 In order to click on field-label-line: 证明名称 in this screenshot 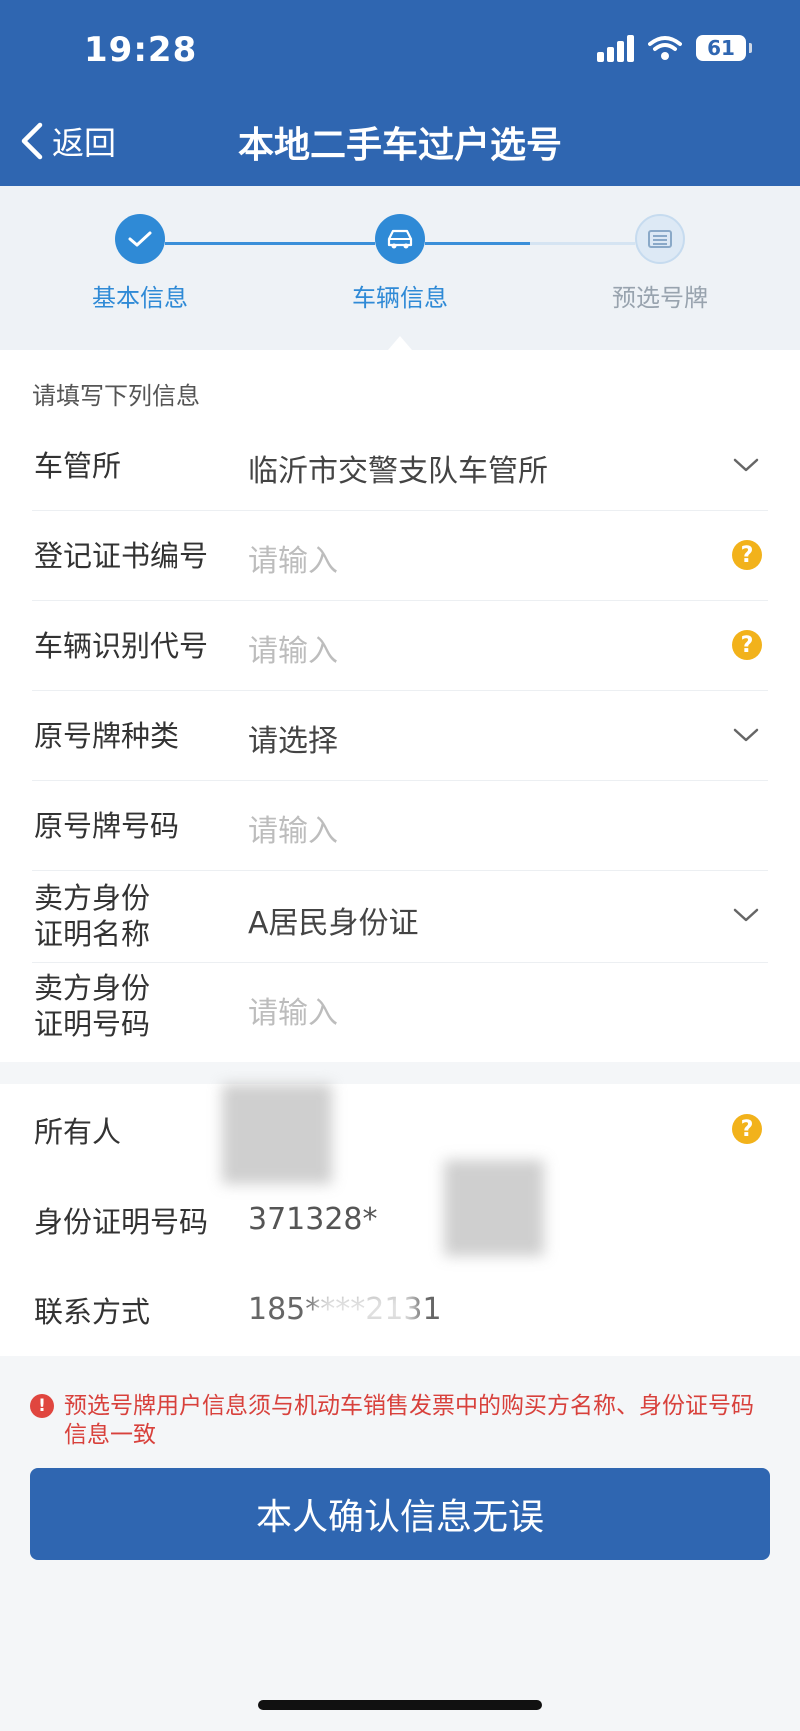, I will do `click(92, 934)`.